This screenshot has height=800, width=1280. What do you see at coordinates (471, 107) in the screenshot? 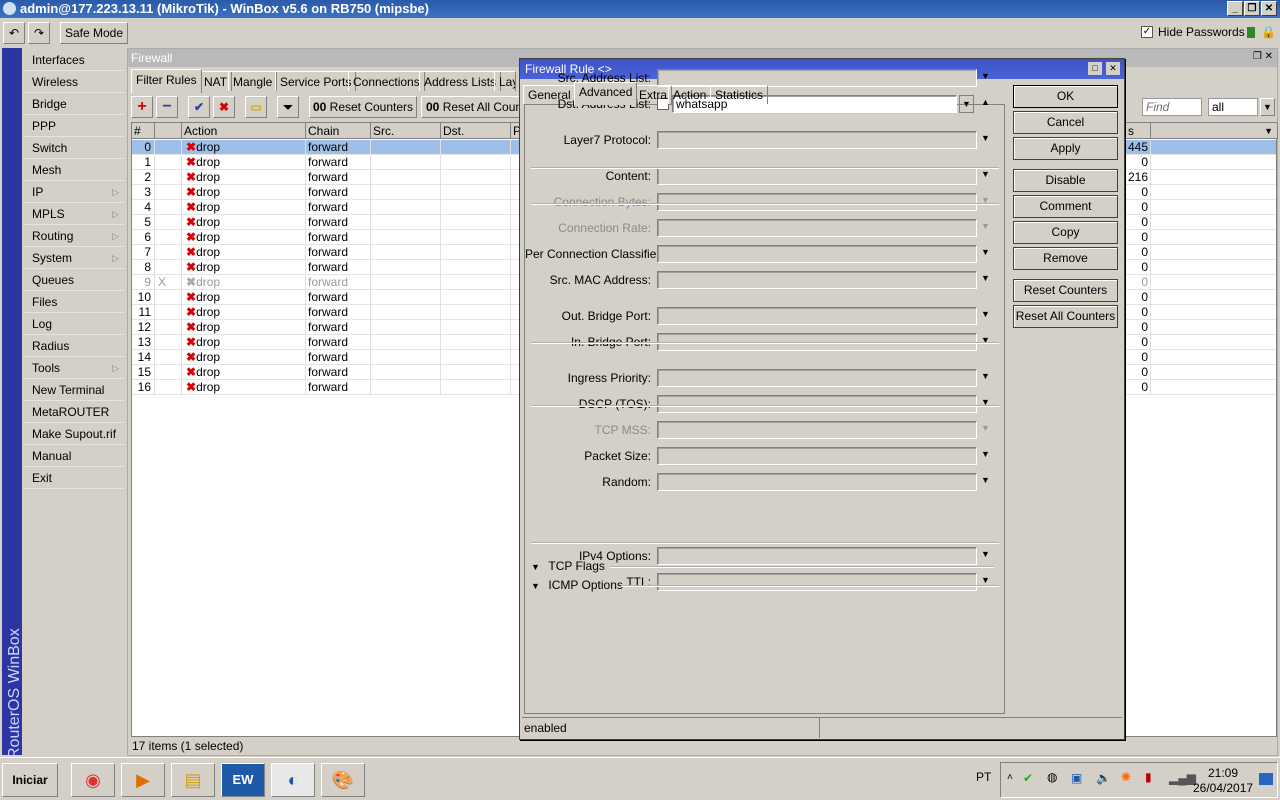
I see `reset-all-counters-button: 00 Reset All Counters` at bounding box center [471, 107].